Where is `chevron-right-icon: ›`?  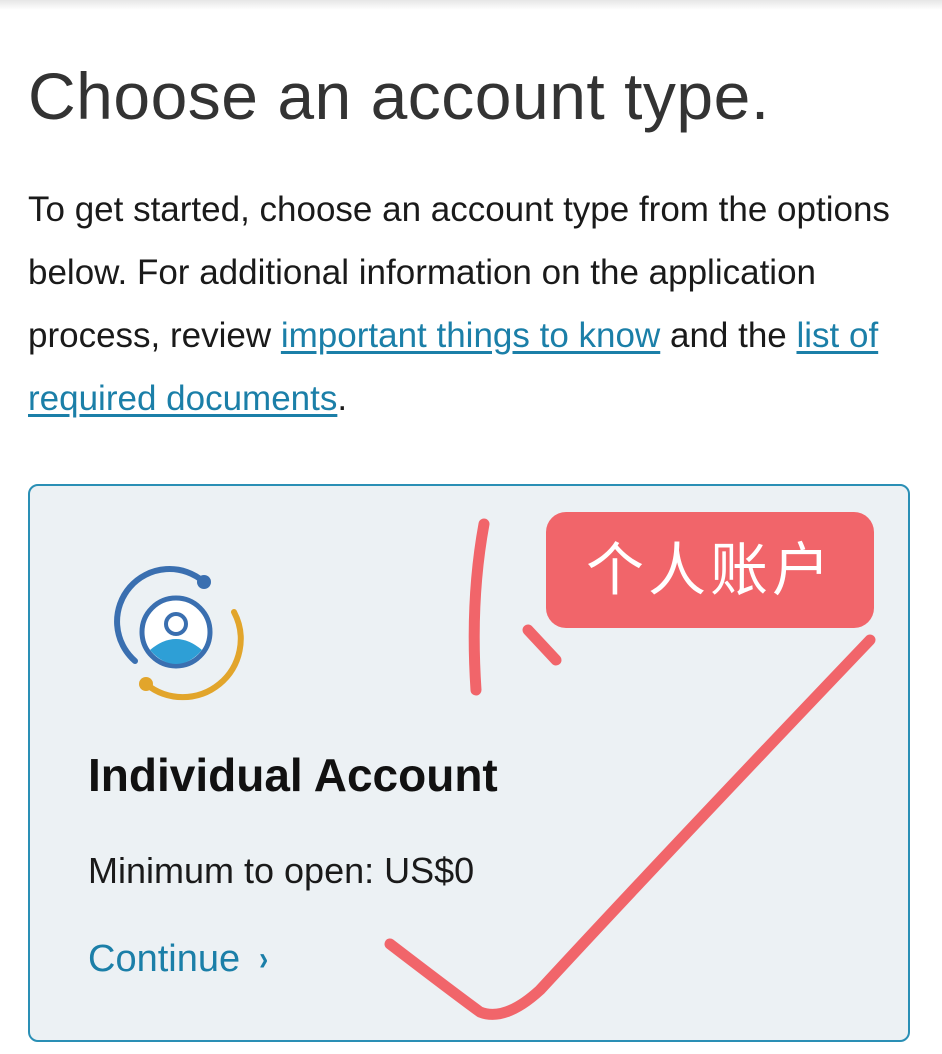
chevron-right-icon: › is located at coordinates (264, 959).